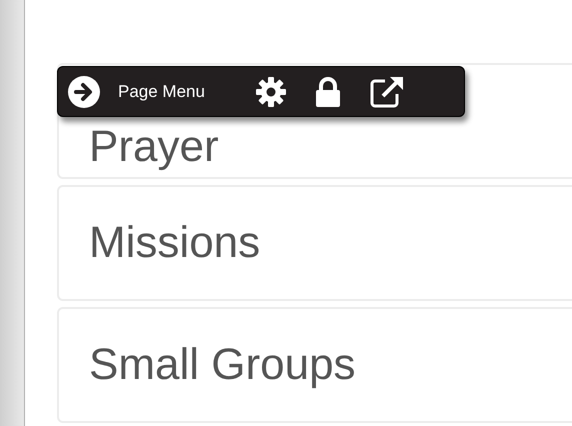 Image resolution: width=572 pixels, height=426 pixels. I want to click on lock-icon, so click(327, 91).